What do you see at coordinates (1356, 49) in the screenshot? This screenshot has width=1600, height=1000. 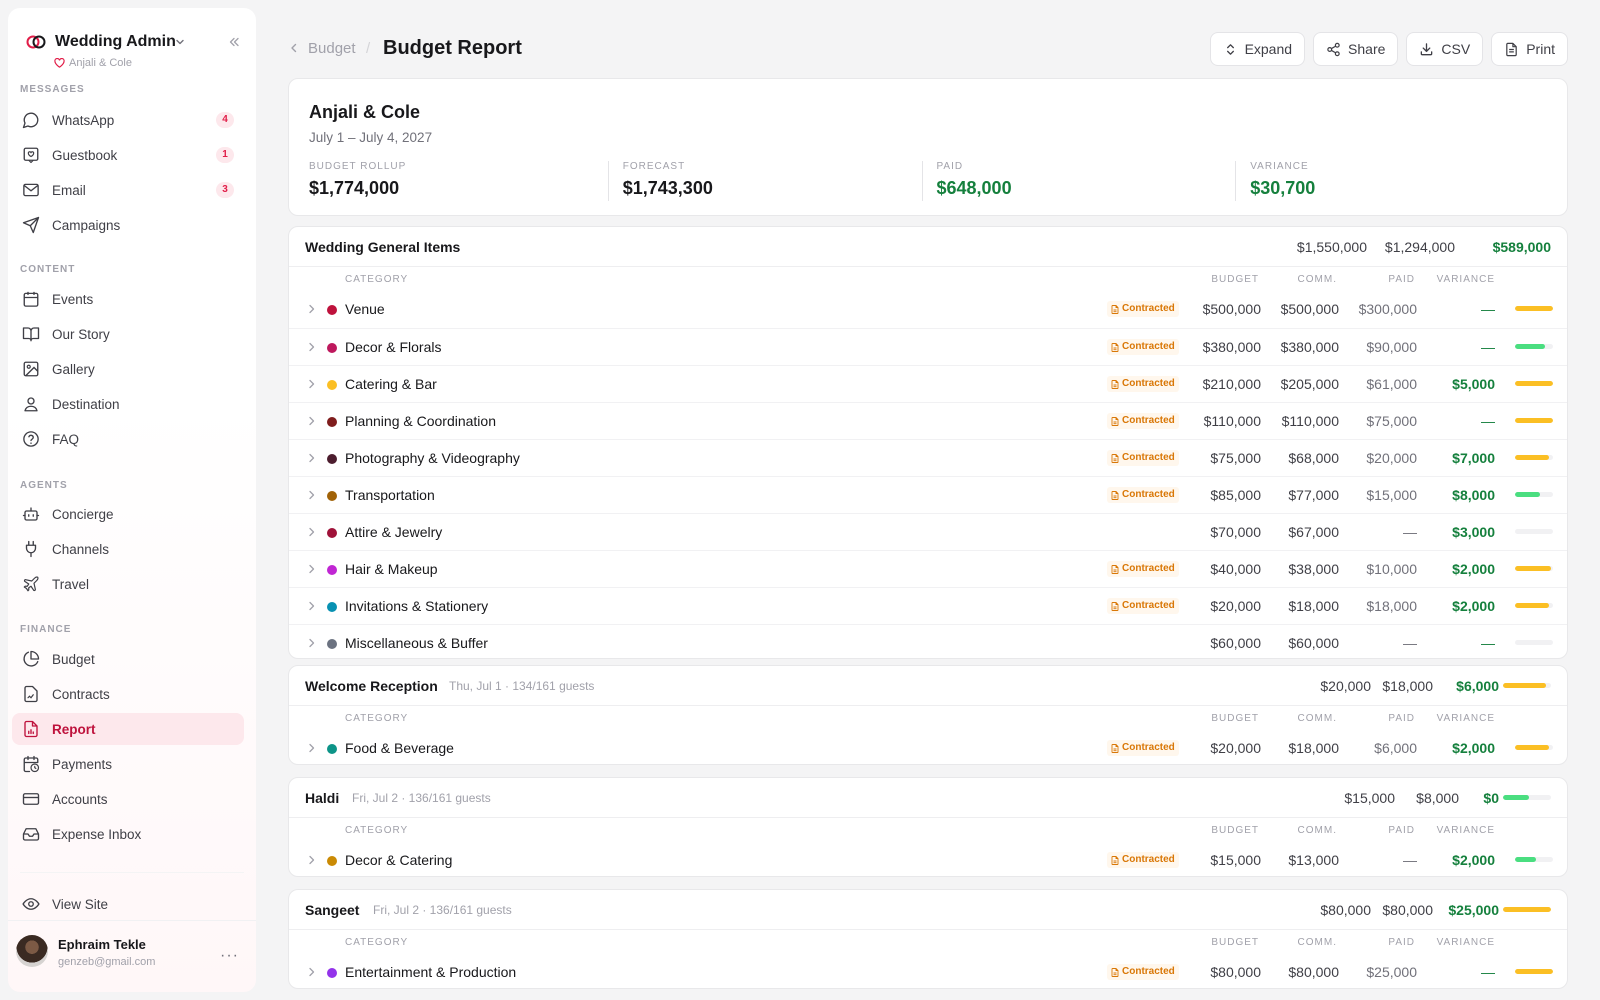 I see `share-button: Share` at bounding box center [1356, 49].